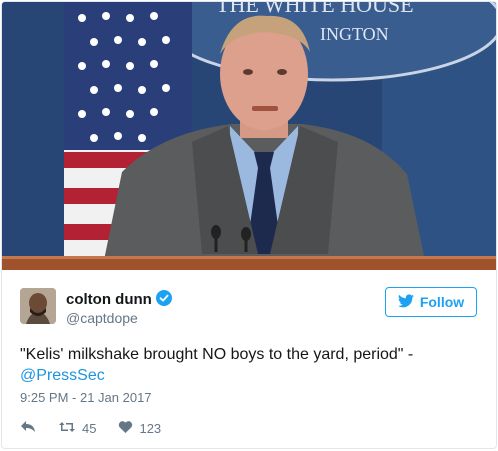 Image resolution: width=498 pixels, height=451 pixels. I want to click on backdrop-text-top: THE WHITE HOUSE, so click(315, 9).